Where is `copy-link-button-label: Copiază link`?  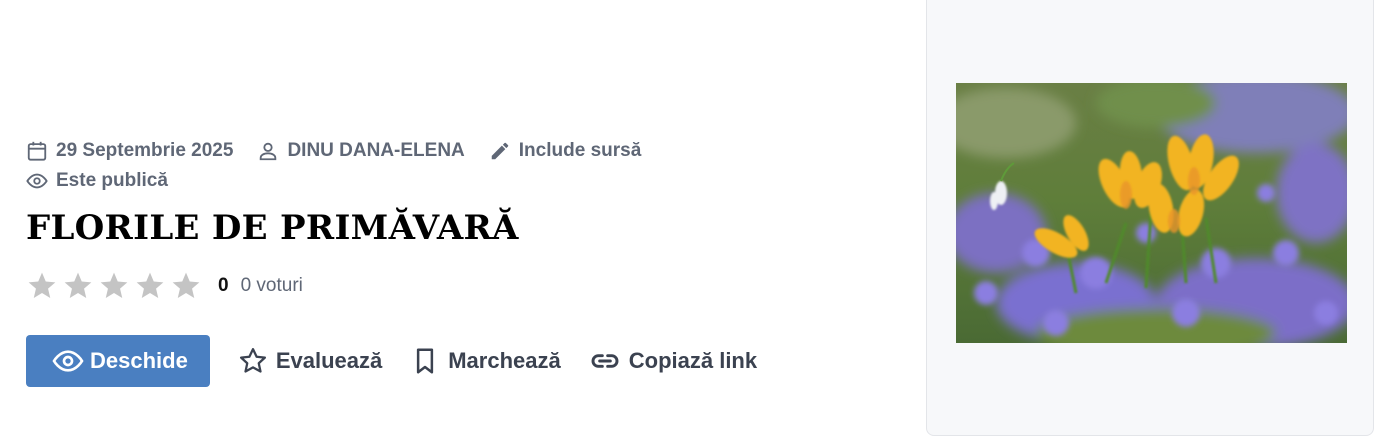
copy-link-button-label: Copiază link is located at coordinates (693, 360).